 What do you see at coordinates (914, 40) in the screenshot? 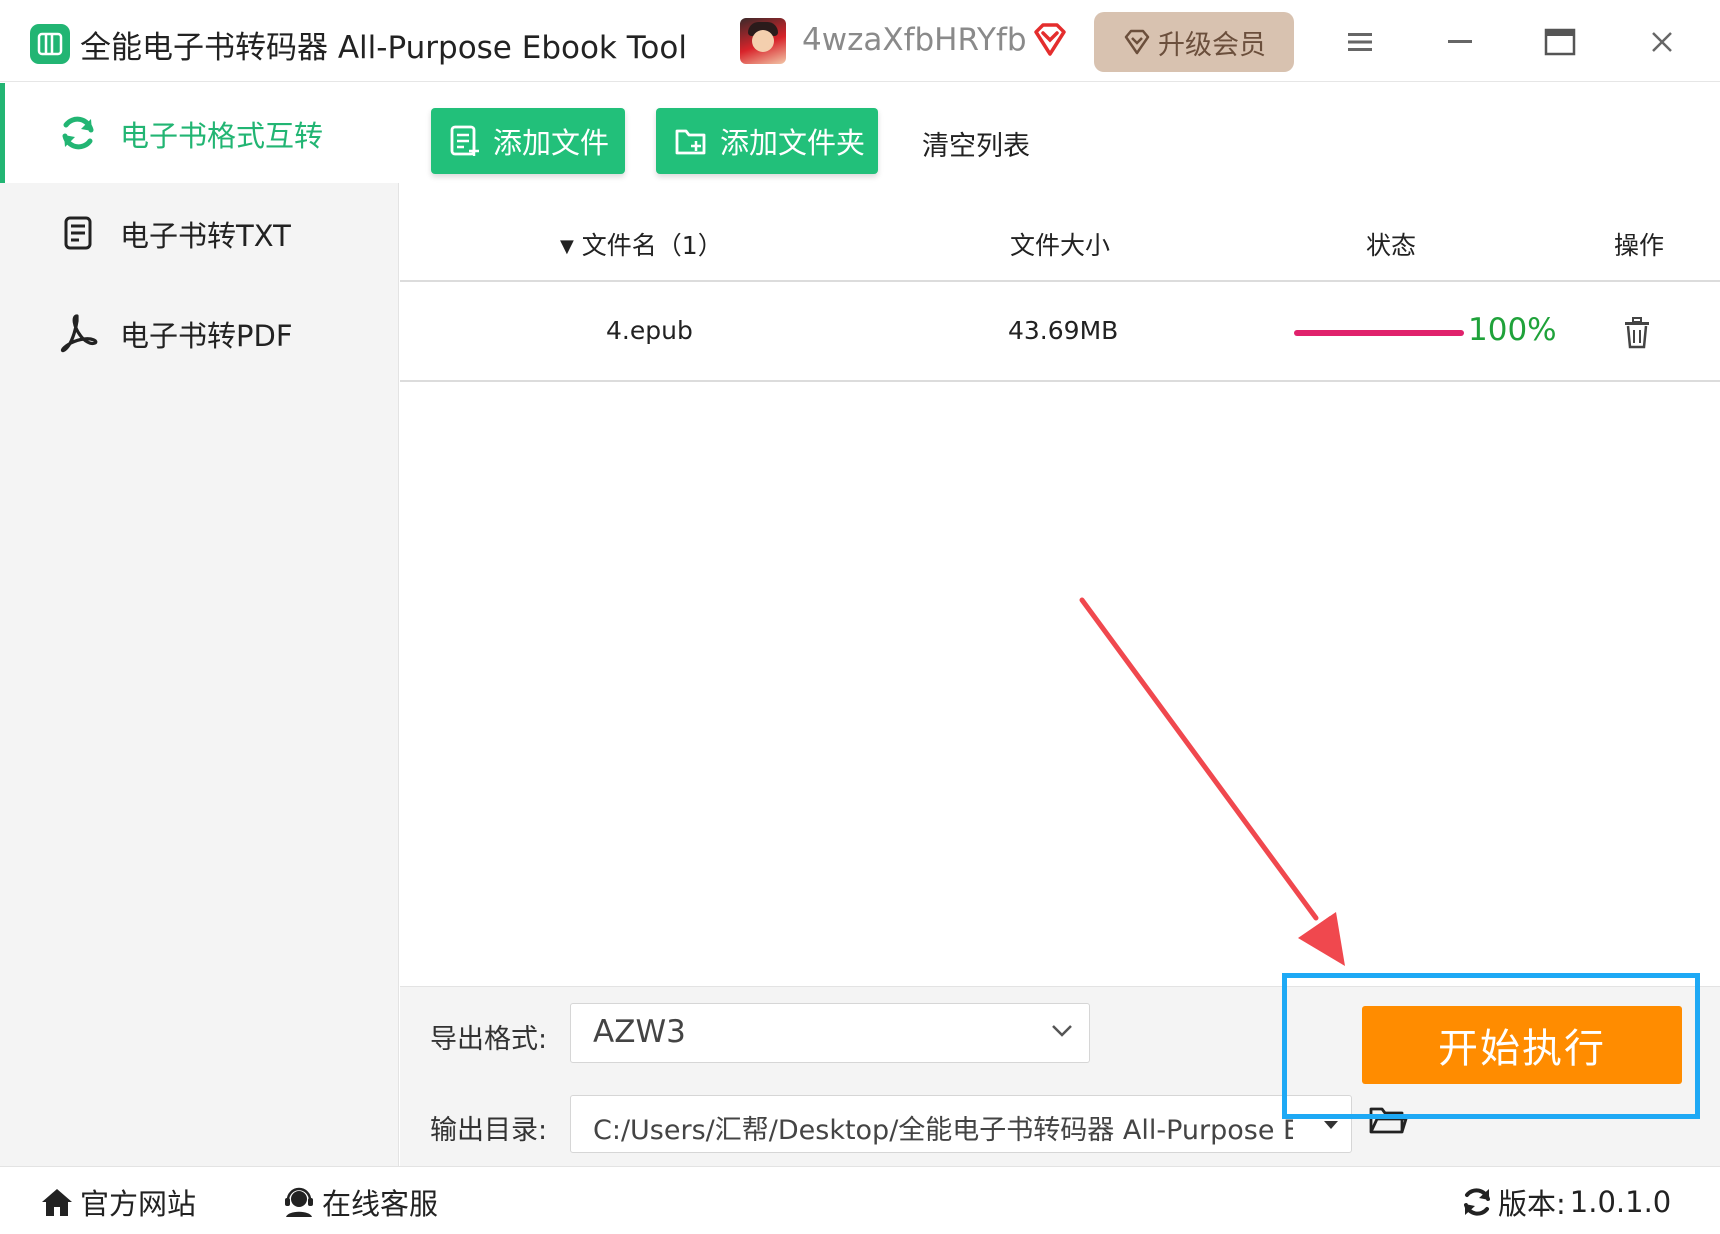
I see `username: 4wzaXfbHRYfb` at bounding box center [914, 40].